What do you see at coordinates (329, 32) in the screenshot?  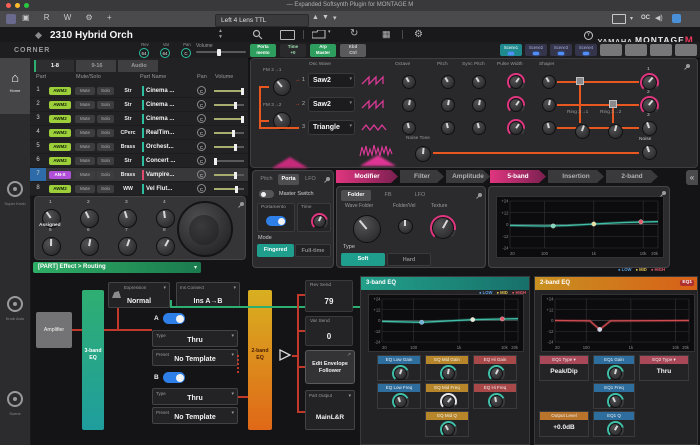 I see `folder-caret-icon: ▾` at bounding box center [329, 32].